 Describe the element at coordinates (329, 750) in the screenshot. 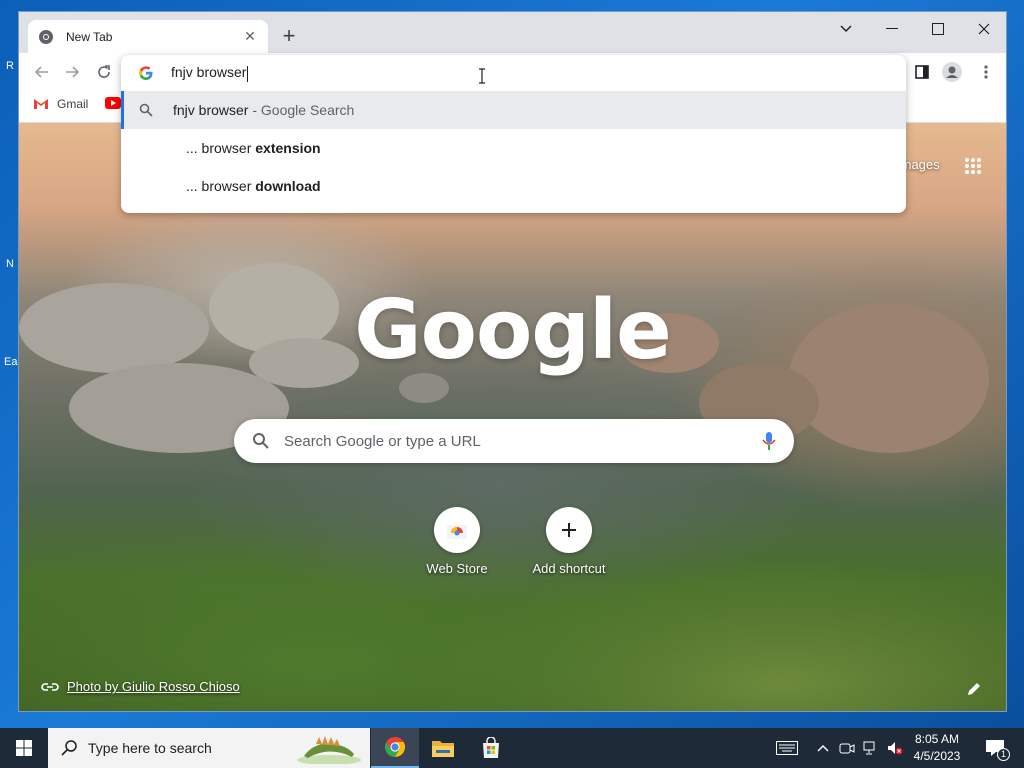

I see `dinosaur-illustration-icon` at that location.